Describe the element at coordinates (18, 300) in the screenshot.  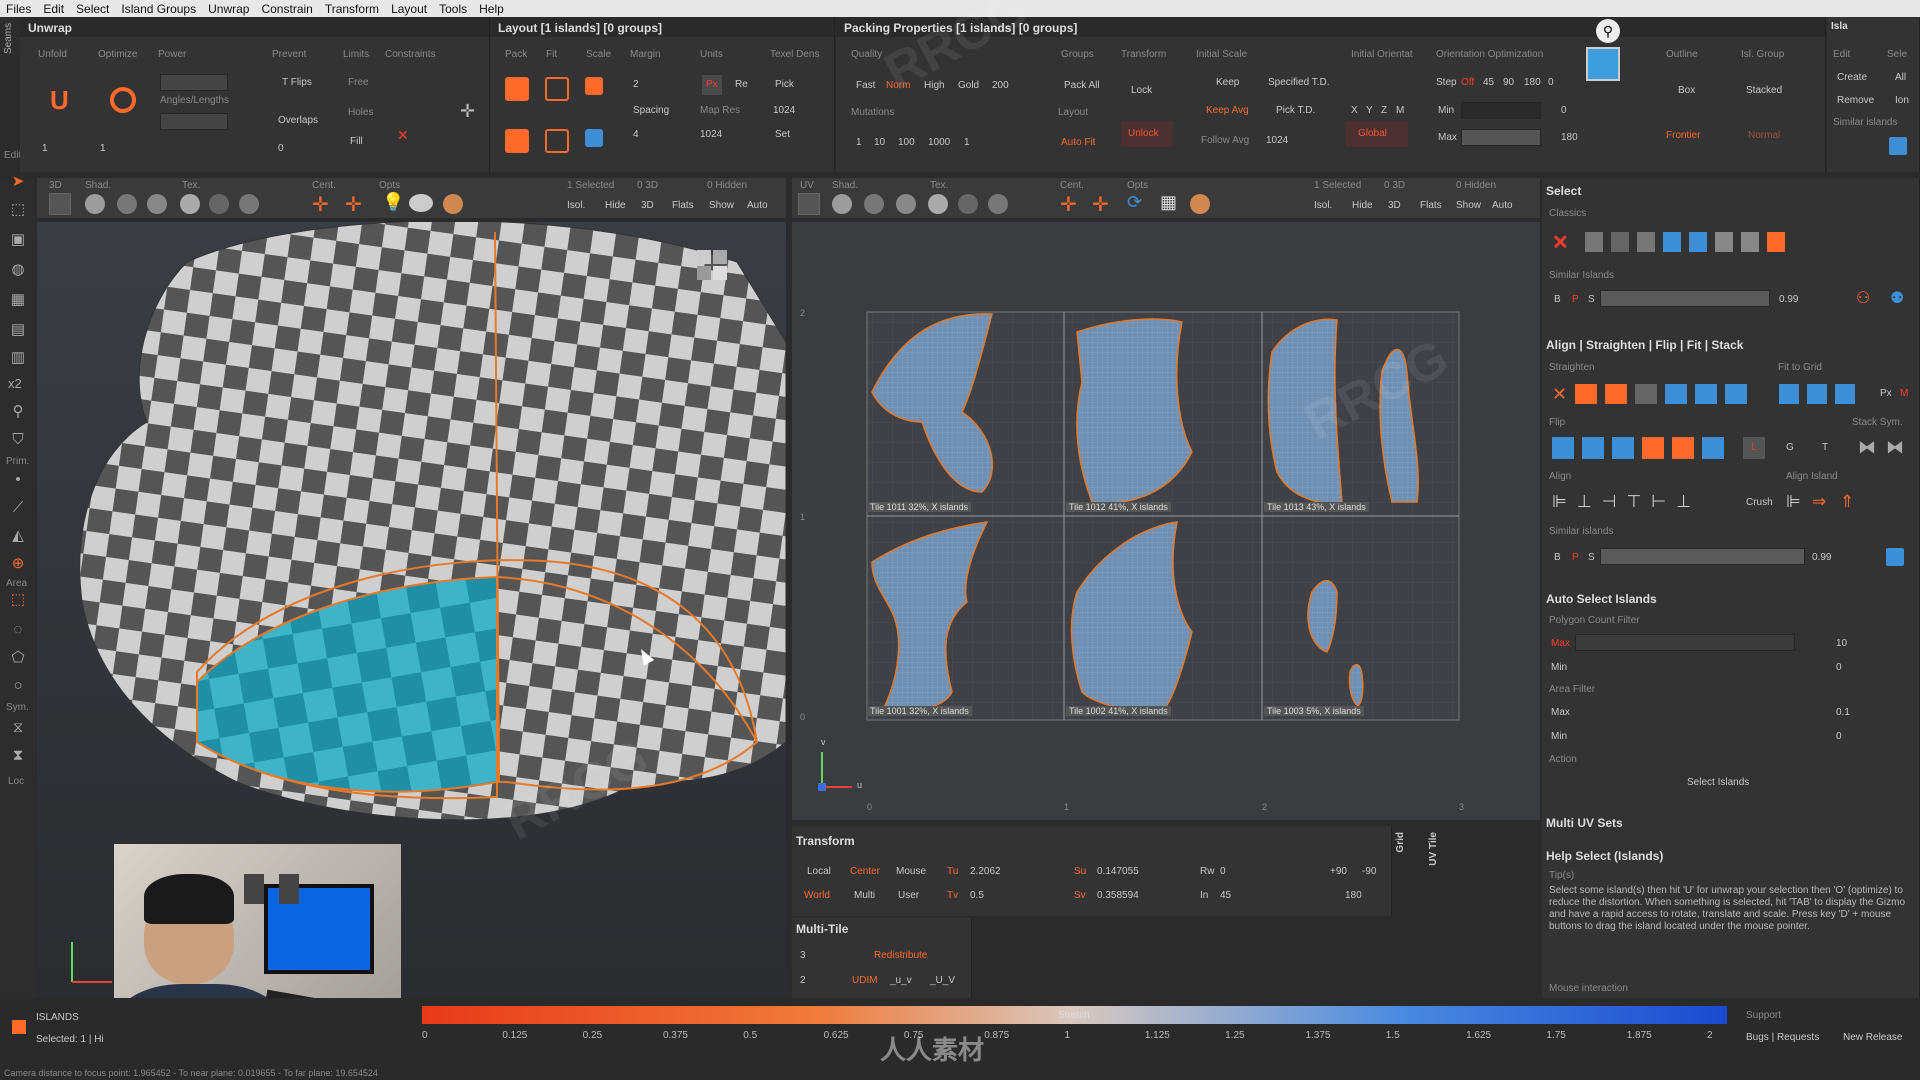
I see `grid-icon: ▦` at that location.